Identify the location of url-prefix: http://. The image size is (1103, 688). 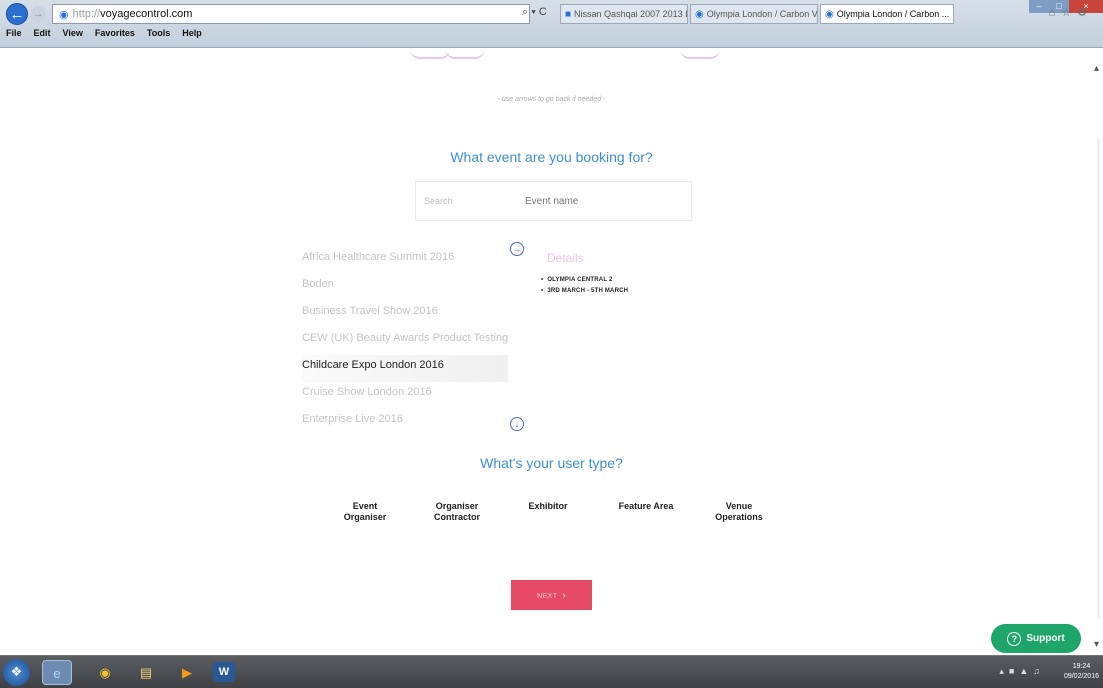
(86, 14).